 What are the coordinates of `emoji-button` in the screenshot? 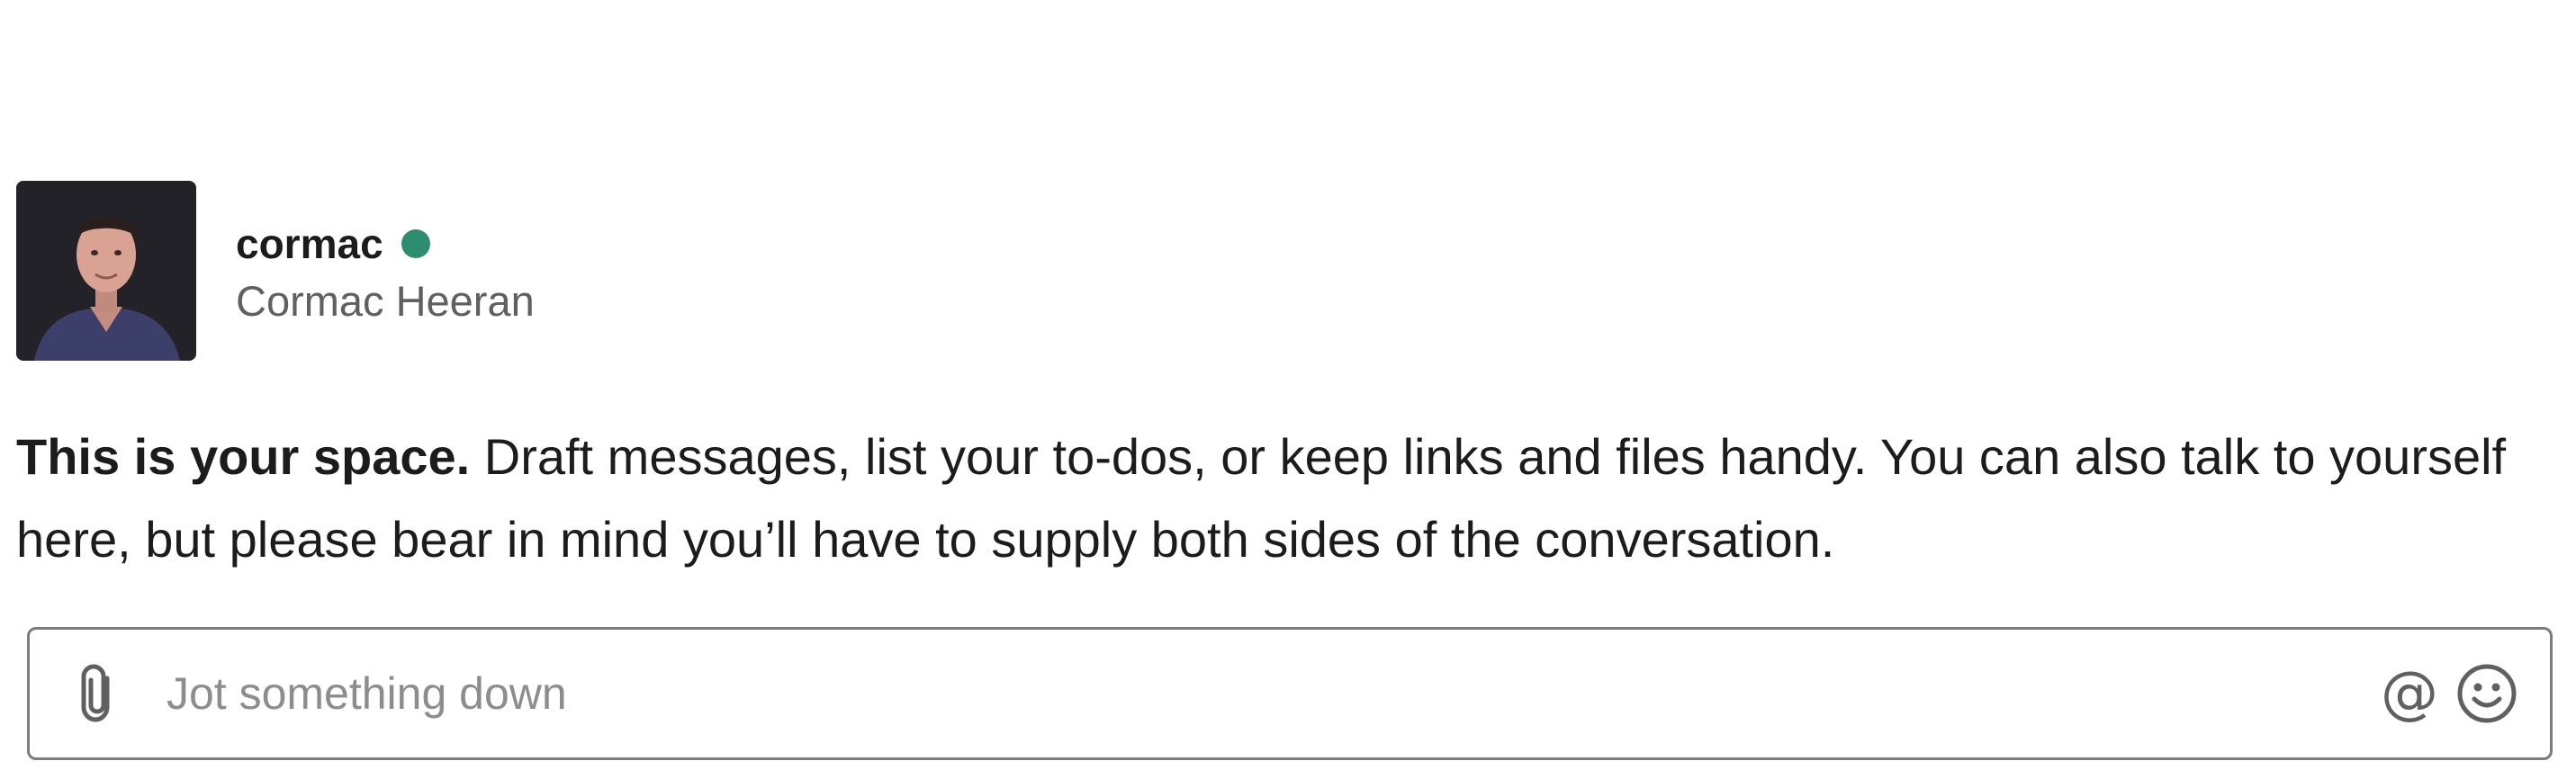 It's located at (2487, 693).